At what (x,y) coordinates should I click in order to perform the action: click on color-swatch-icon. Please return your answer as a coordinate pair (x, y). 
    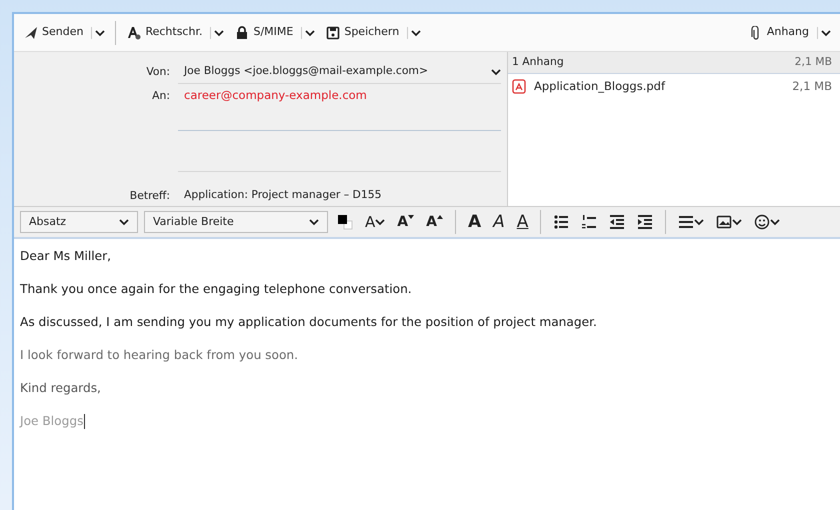
    Looking at the image, I should click on (345, 222).